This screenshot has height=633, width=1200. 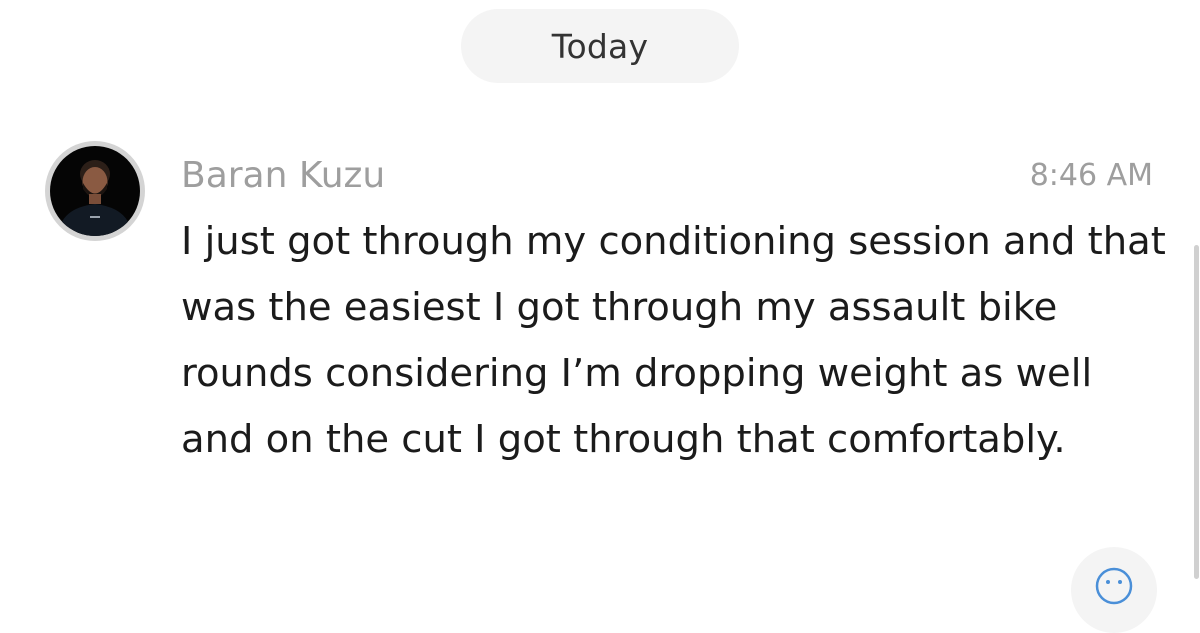 What do you see at coordinates (283, 176) in the screenshot?
I see `sender-name: Baran Kuzu` at bounding box center [283, 176].